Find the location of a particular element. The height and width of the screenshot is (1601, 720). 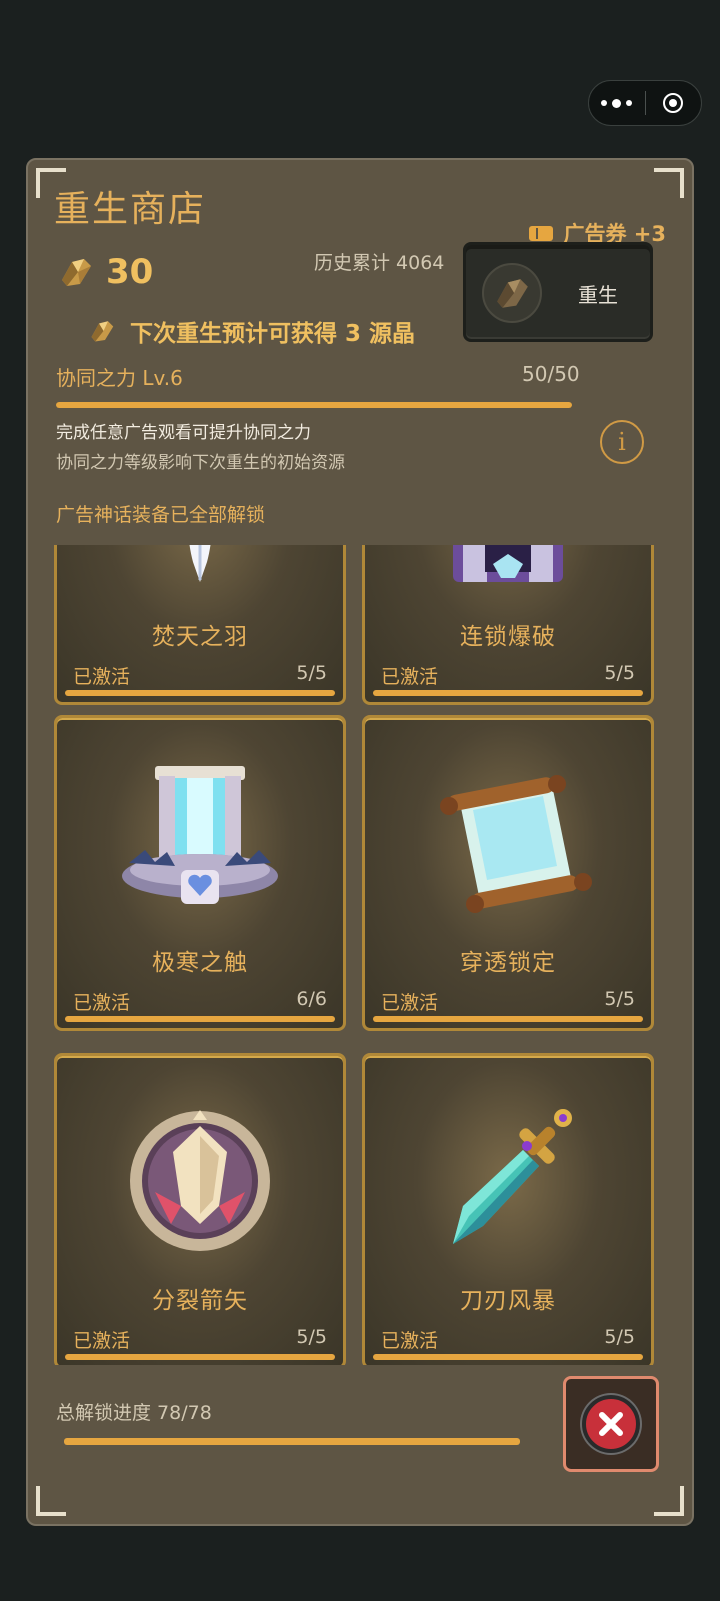

synergy-progress-bar is located at coordinates (314, 405).